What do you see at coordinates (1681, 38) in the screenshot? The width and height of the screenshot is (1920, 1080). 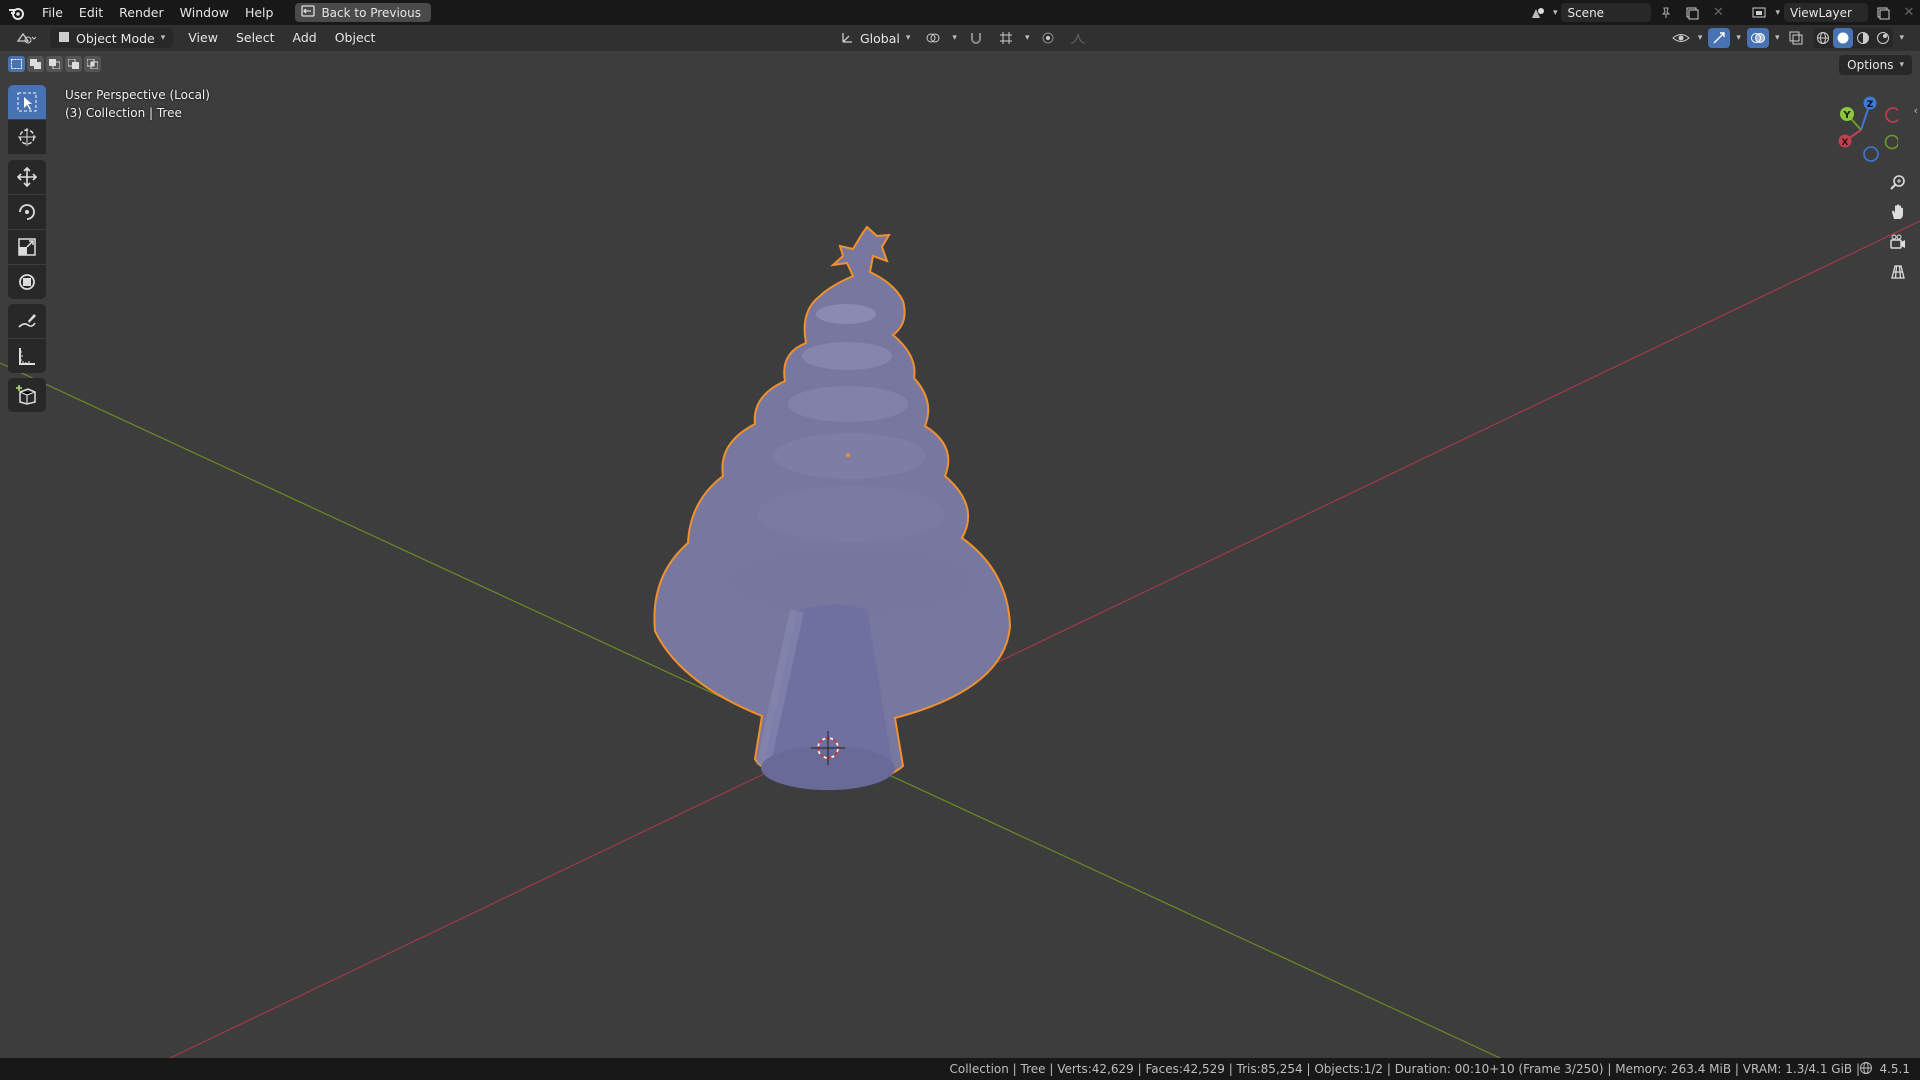 I see `object-visibility-icon` at bounding box center [1681, 38].